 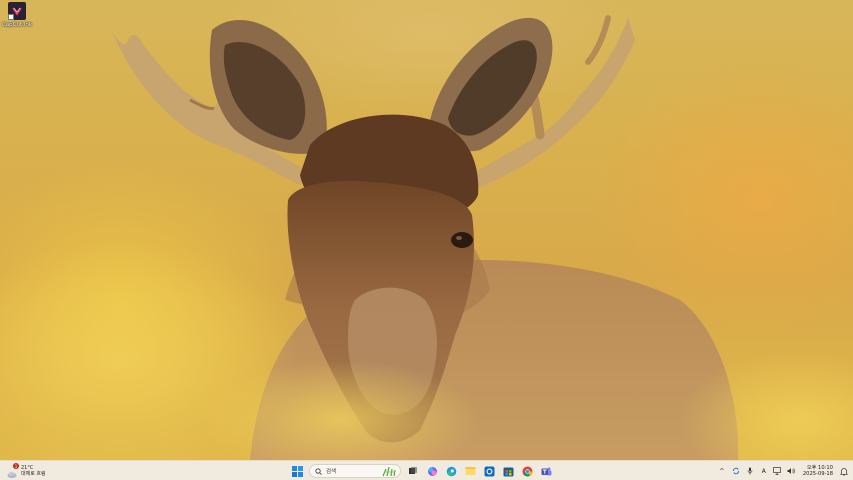 I want to click on system-tray: ^ A 오후 10:10 2025-09-18, so click(x=783, y=471).